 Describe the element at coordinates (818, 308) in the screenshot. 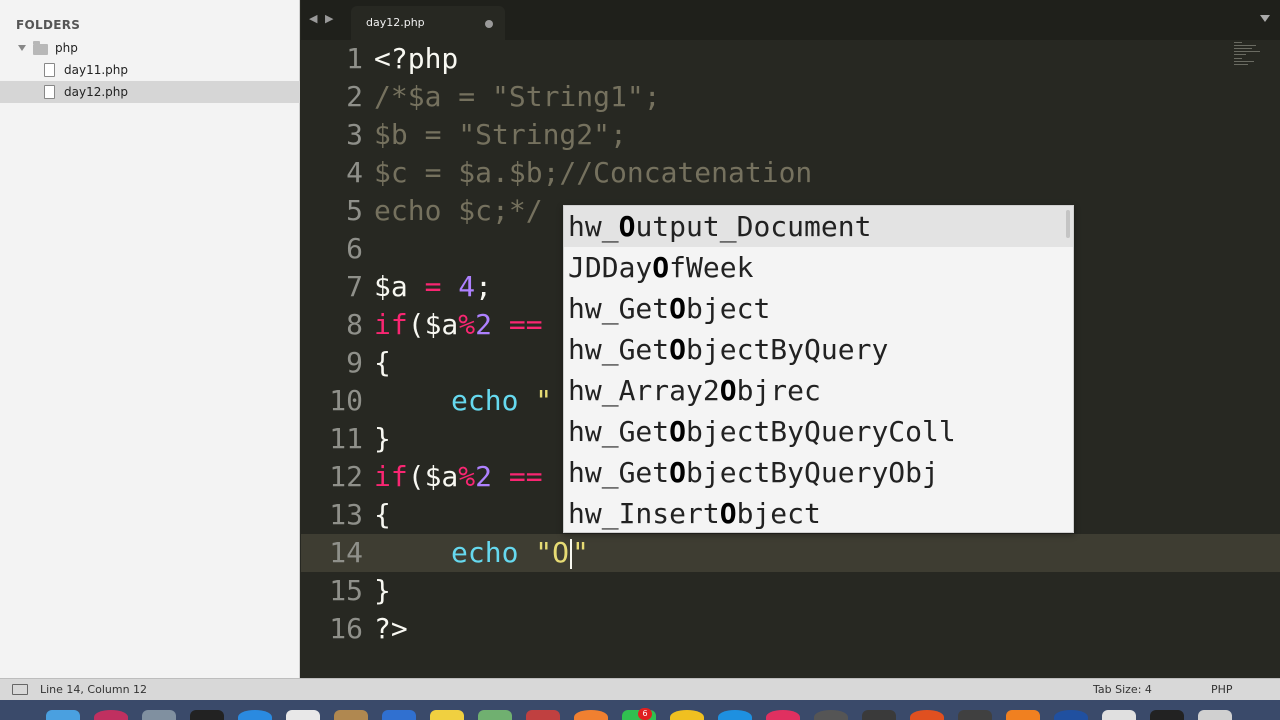

I see `autocomplete-item: hw_GetObject` at that location.